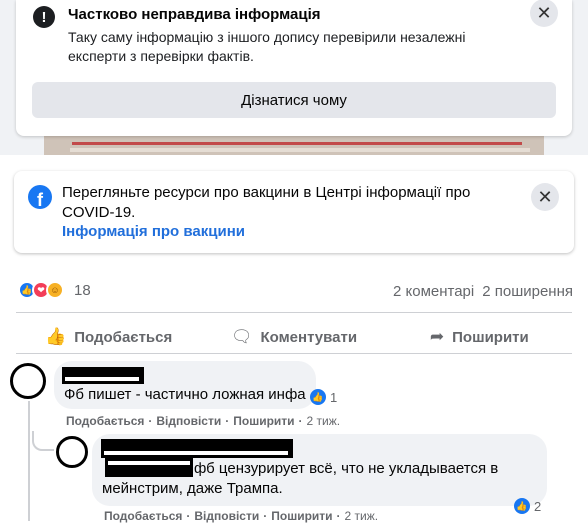  I want to click on post-actions: 👍 Подобається 🗨 Коментувати ➦ Поширити, so click(294, 337).